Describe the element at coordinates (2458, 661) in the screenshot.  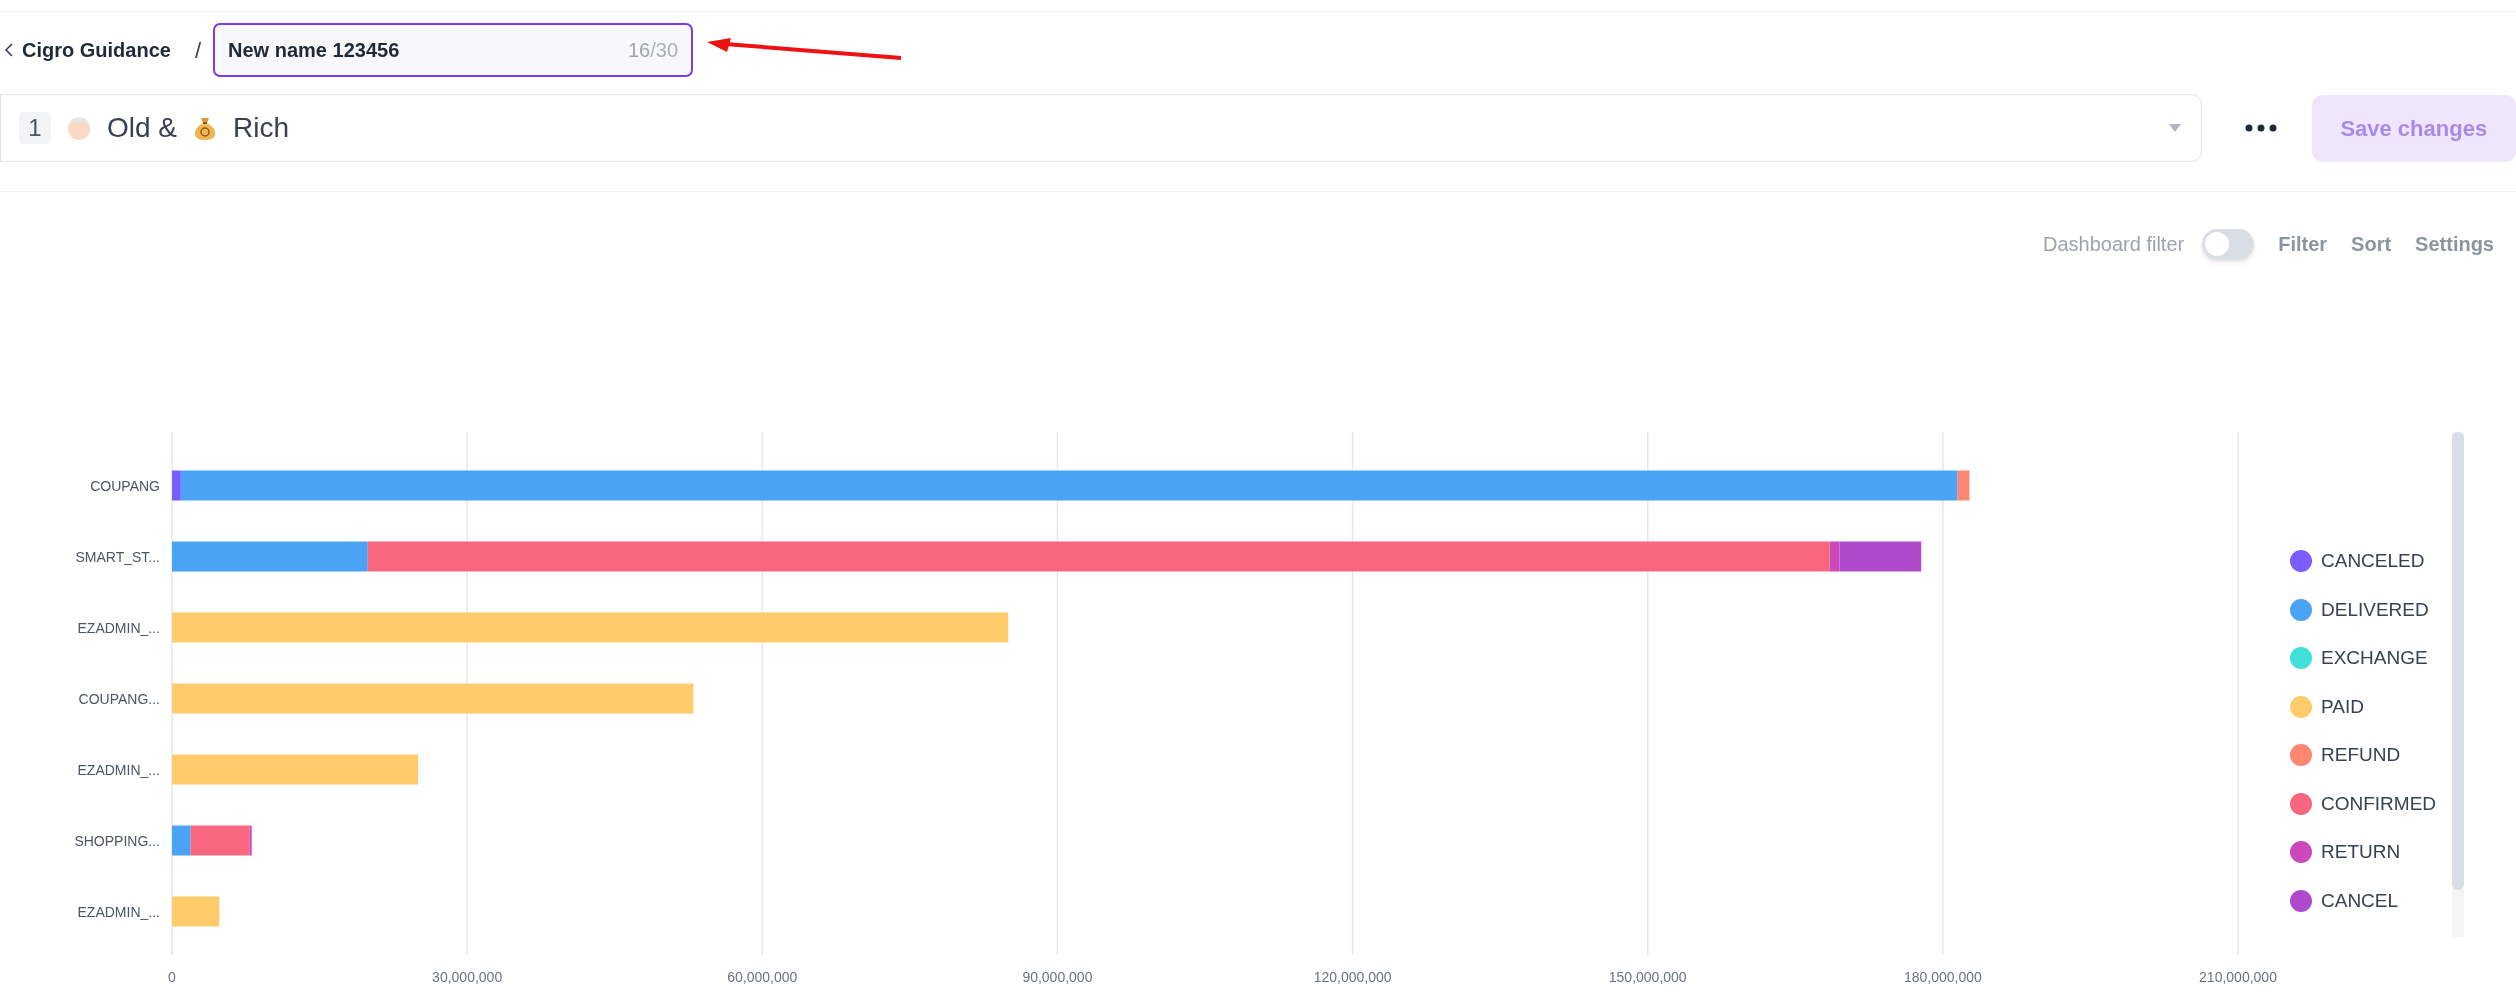
I see `scrollbar-thumb` at that location.